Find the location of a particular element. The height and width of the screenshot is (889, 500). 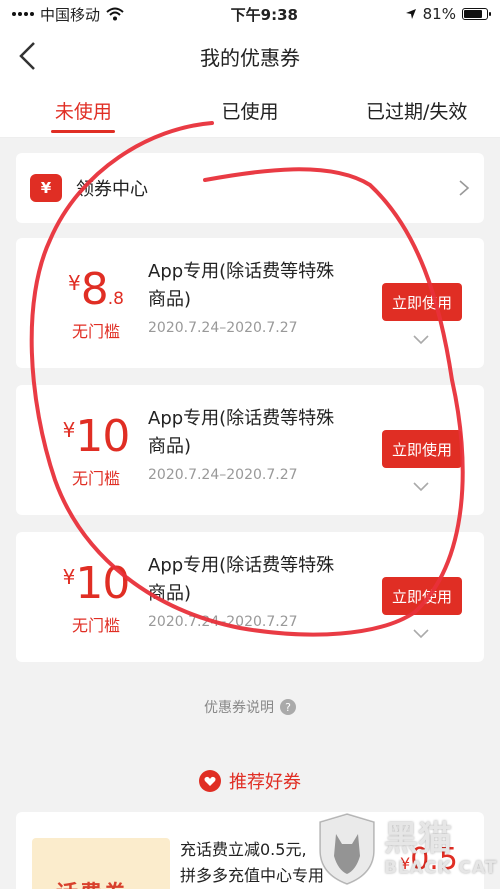

amount-decimal: .8 is located at coordinates (115, 299).